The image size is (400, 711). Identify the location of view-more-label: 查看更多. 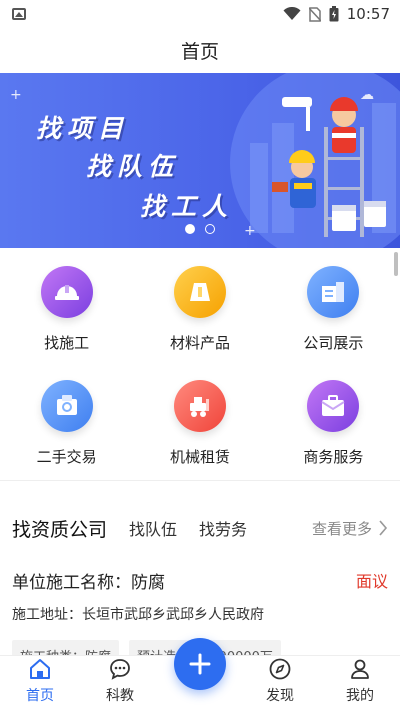
(341, 528).